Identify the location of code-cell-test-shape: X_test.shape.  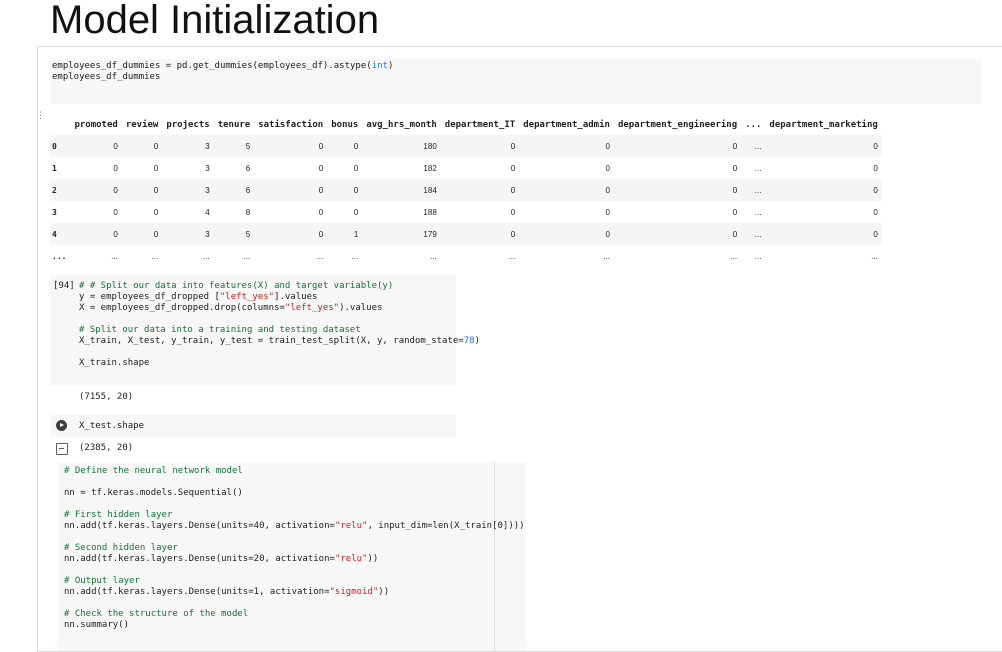
(253, 426).